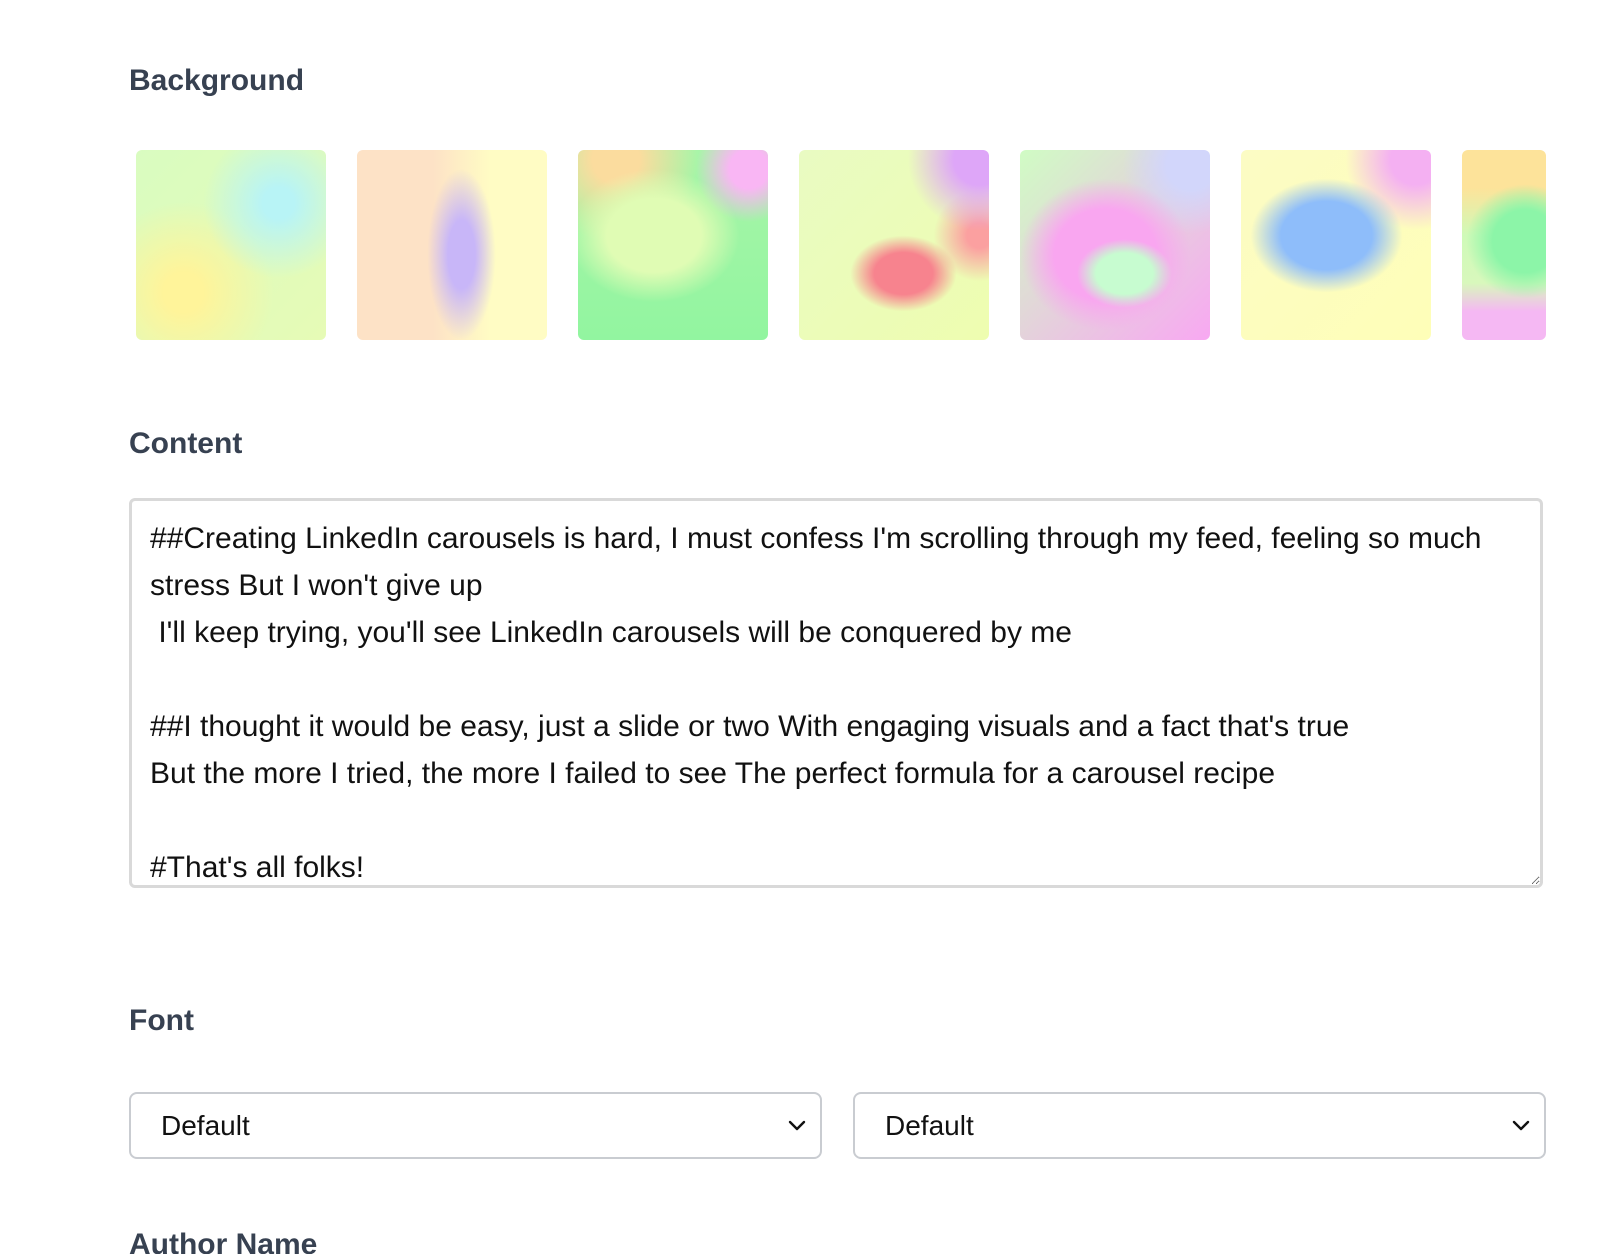 The image size is (1600, 1254). I want to click on font-section-label: Font, so click(161, 1020).